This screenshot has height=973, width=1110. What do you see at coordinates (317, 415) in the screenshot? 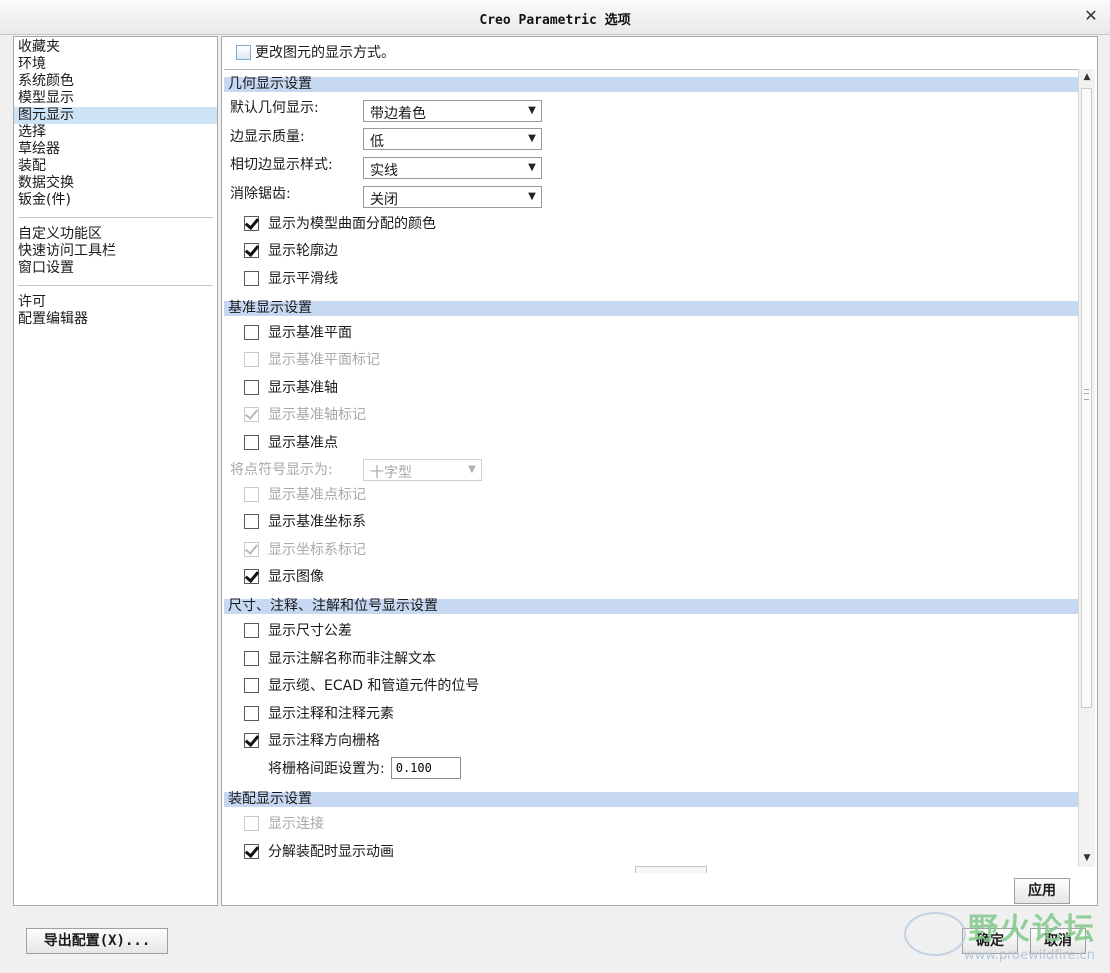
I see `datum-axis-tags-label: 显示基准轴标记` at bounding box center [317, 415].